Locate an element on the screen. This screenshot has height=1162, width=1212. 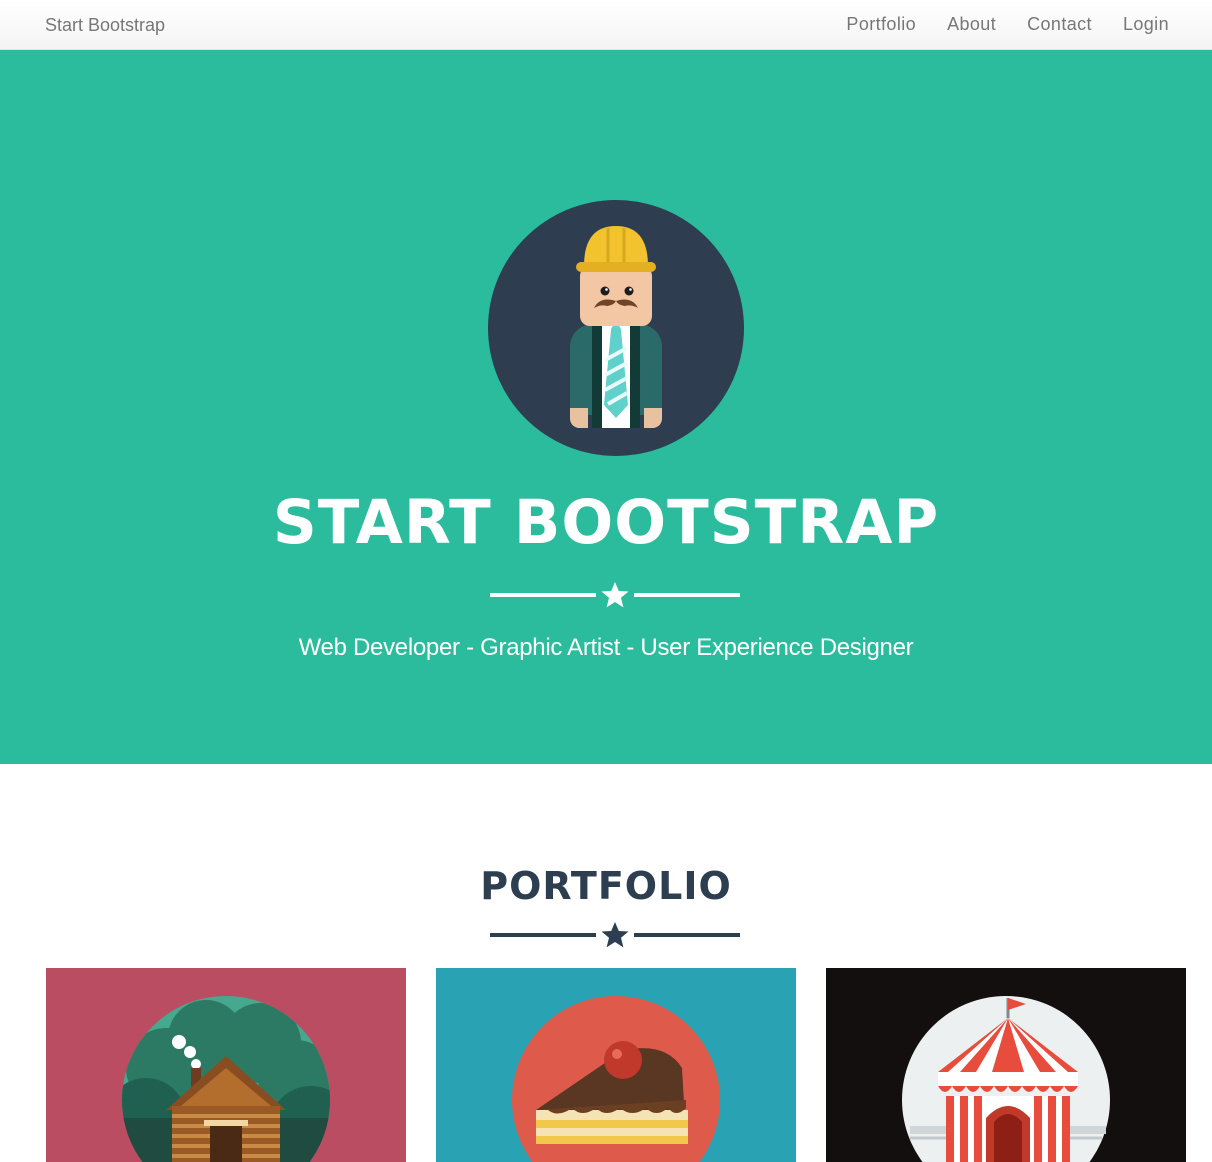
nav-link-login: Login is located at coordinates (1146, 24).